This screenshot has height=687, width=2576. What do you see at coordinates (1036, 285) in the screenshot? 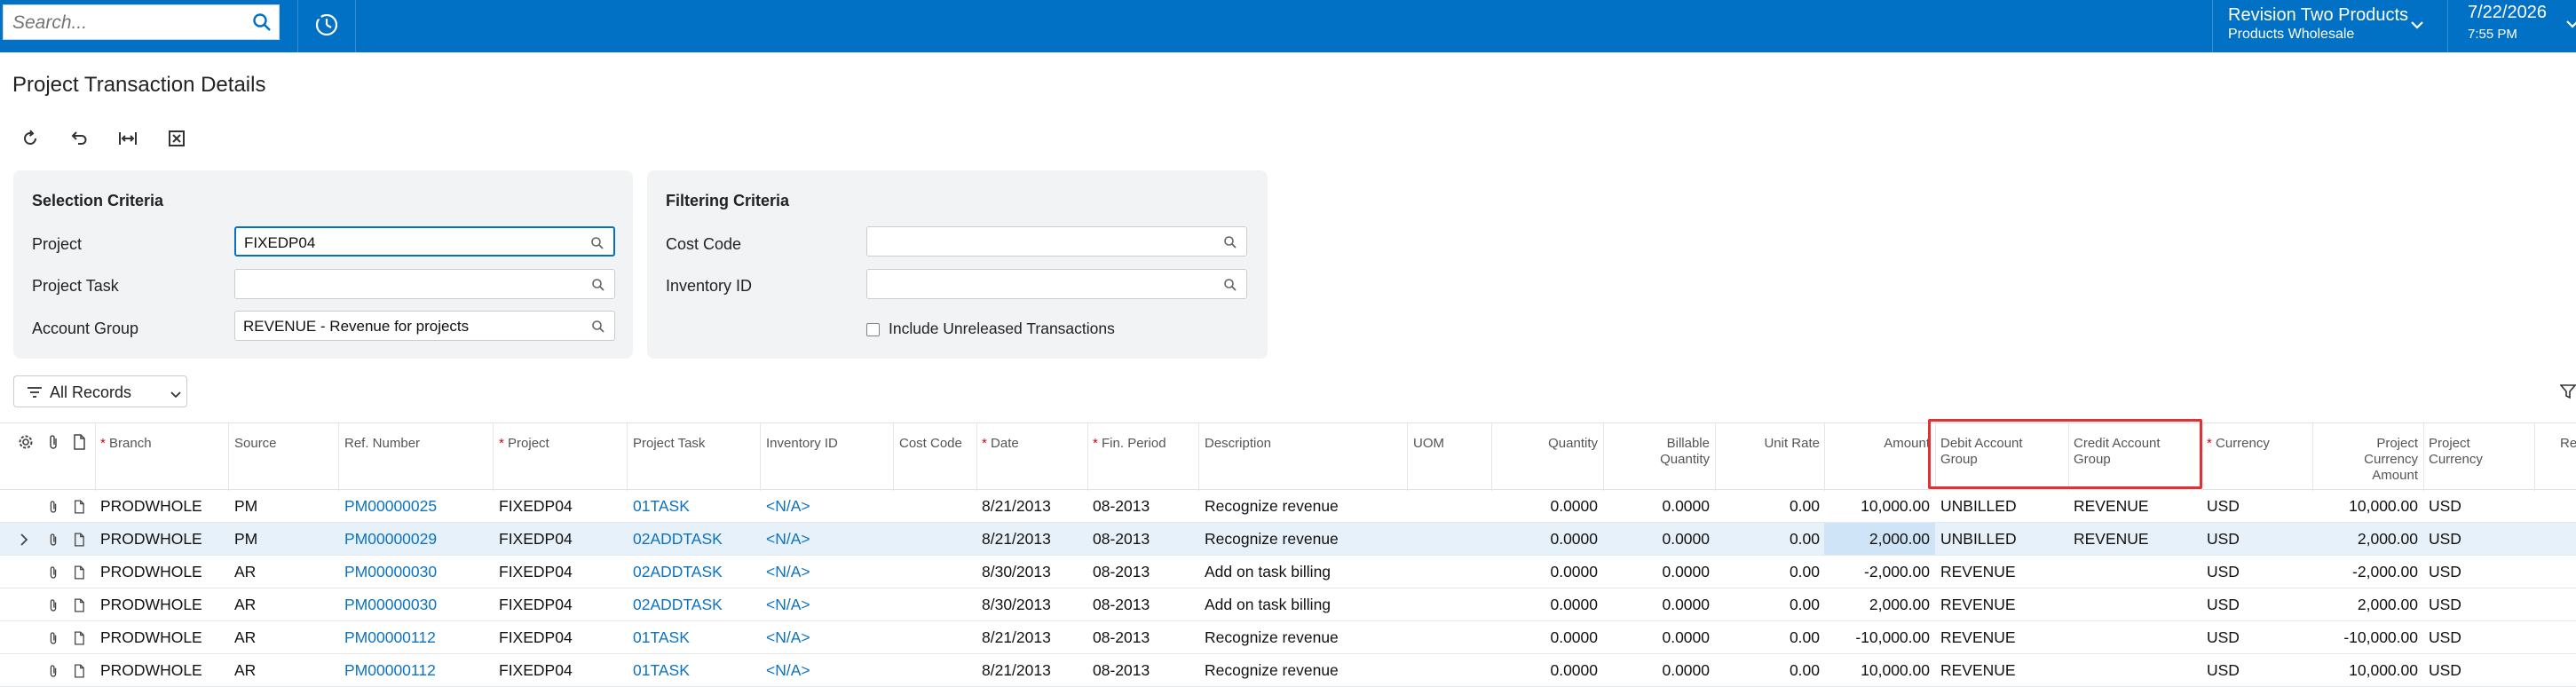
I see `inventory-id-input` at bounding box center [1036, 285].